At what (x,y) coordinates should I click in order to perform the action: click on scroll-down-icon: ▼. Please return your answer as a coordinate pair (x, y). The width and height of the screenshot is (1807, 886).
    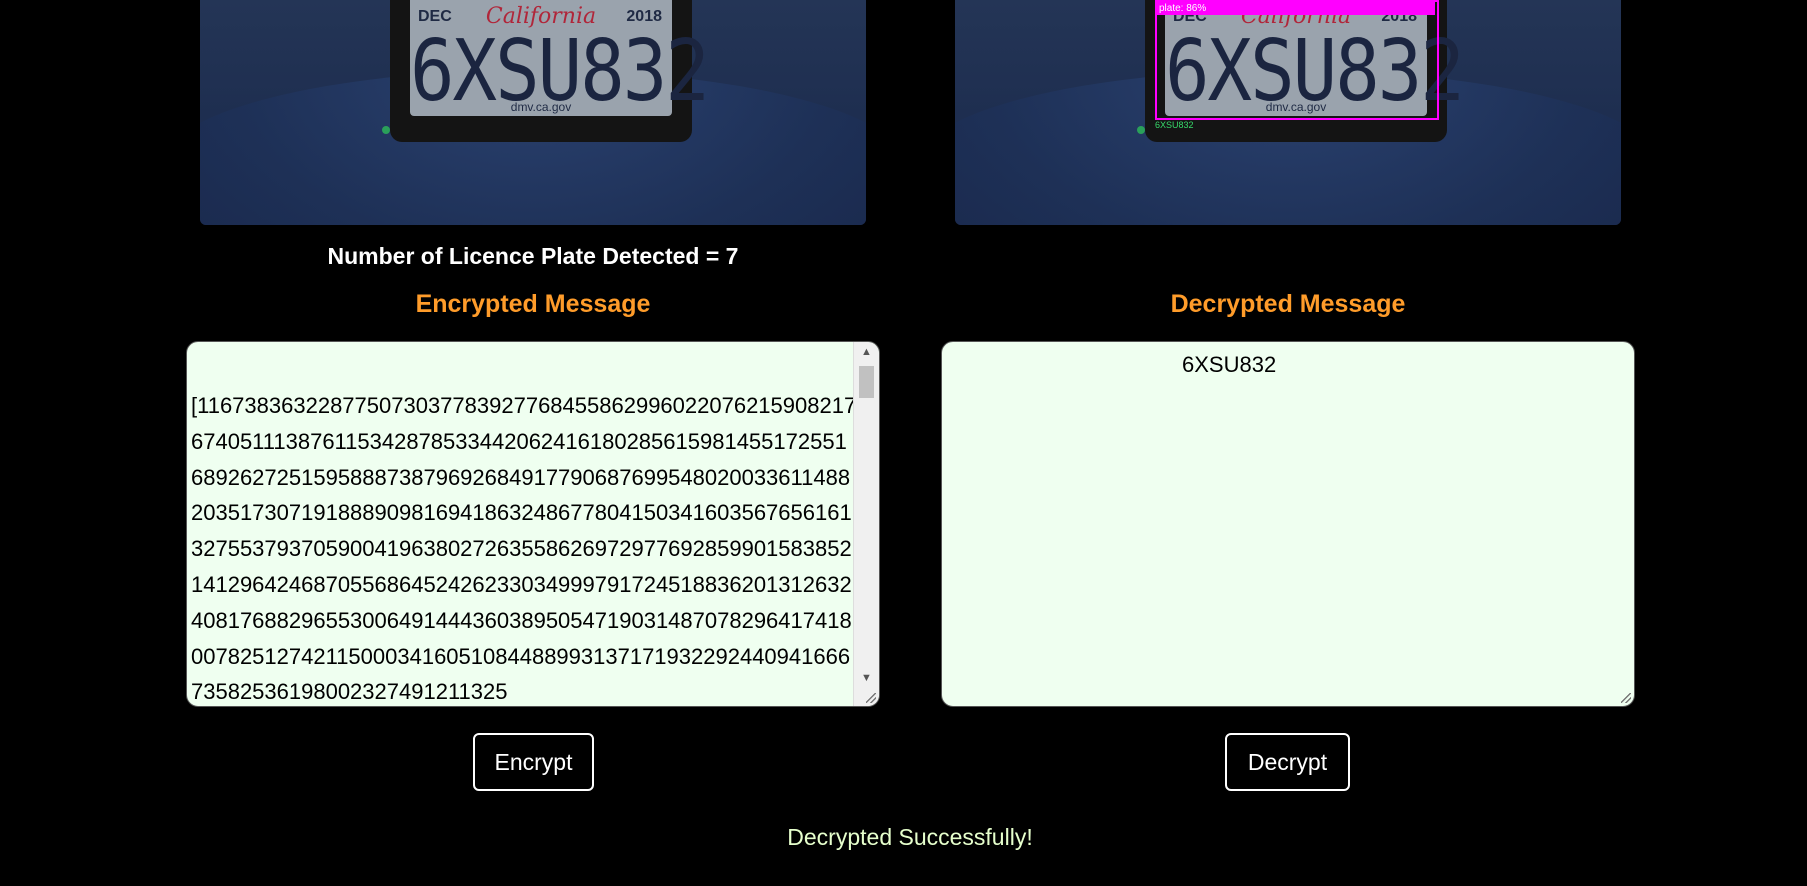
    Looking at the image, I should click on (866, 678).